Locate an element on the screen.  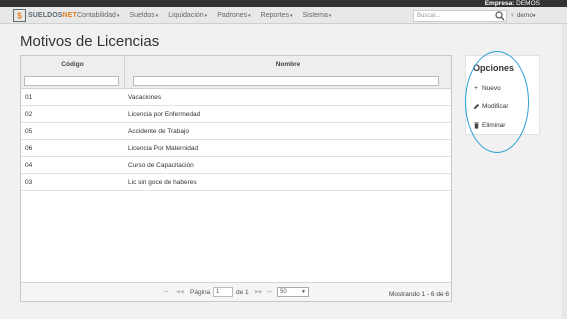
cell-codigo: 06 is located at coordinates (29, 148).